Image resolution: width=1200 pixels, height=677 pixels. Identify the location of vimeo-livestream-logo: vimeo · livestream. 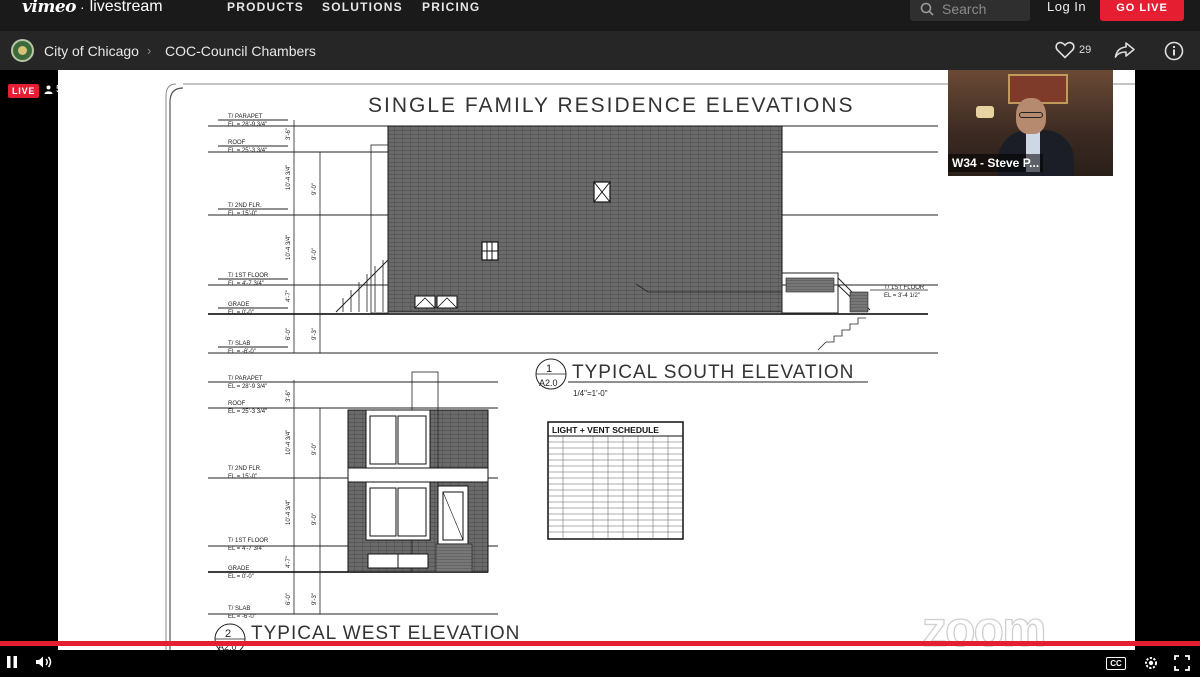
(92, 8).